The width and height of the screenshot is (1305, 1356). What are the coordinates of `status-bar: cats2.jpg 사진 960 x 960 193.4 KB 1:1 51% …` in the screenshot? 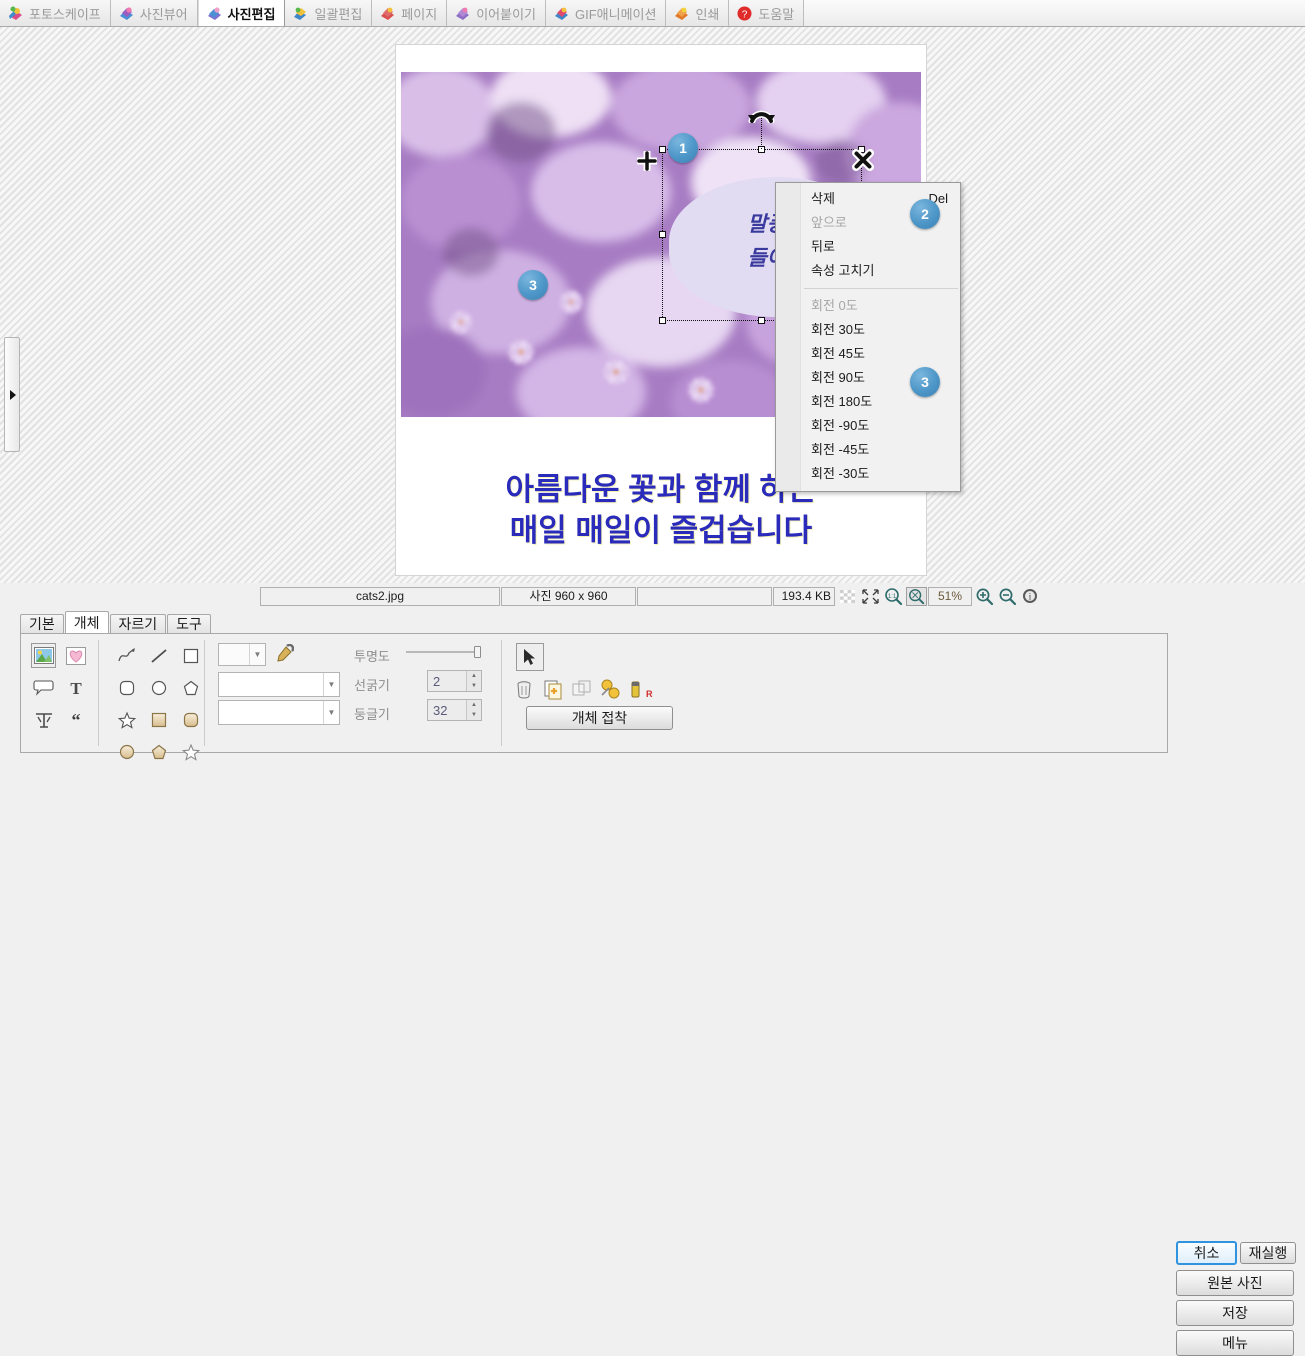 It's located at (652, 596).